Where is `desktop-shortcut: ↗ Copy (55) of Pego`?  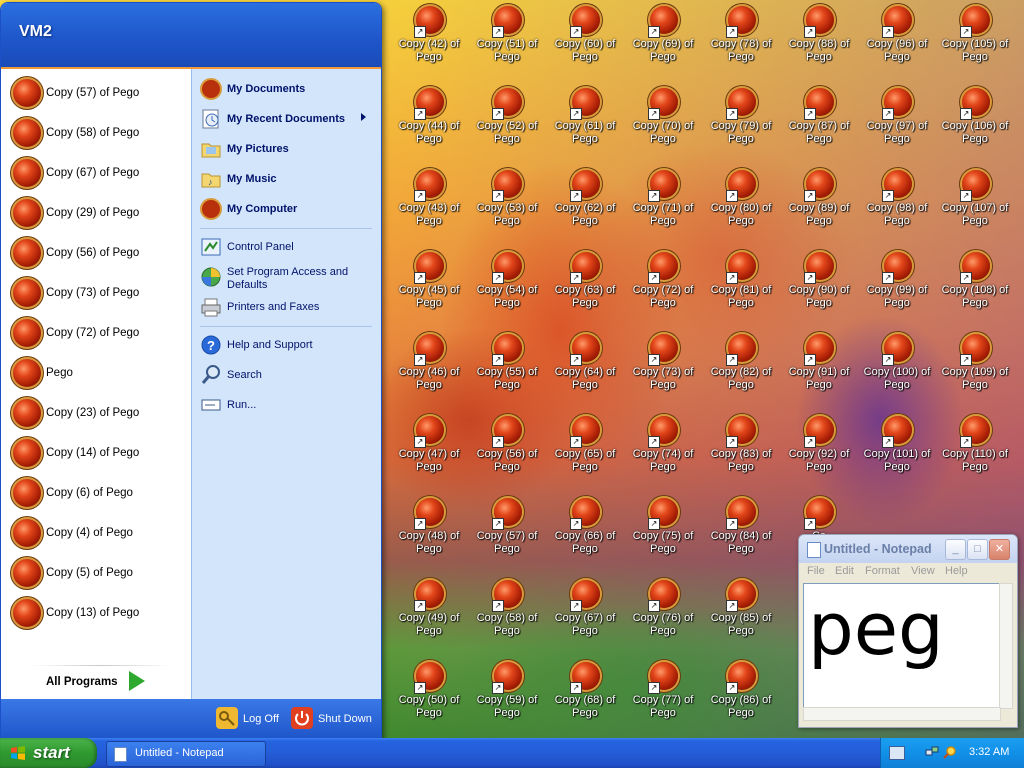
desktop-shortcut: ↗ Copy (55) of Pego is located at coordinates (507, 370).